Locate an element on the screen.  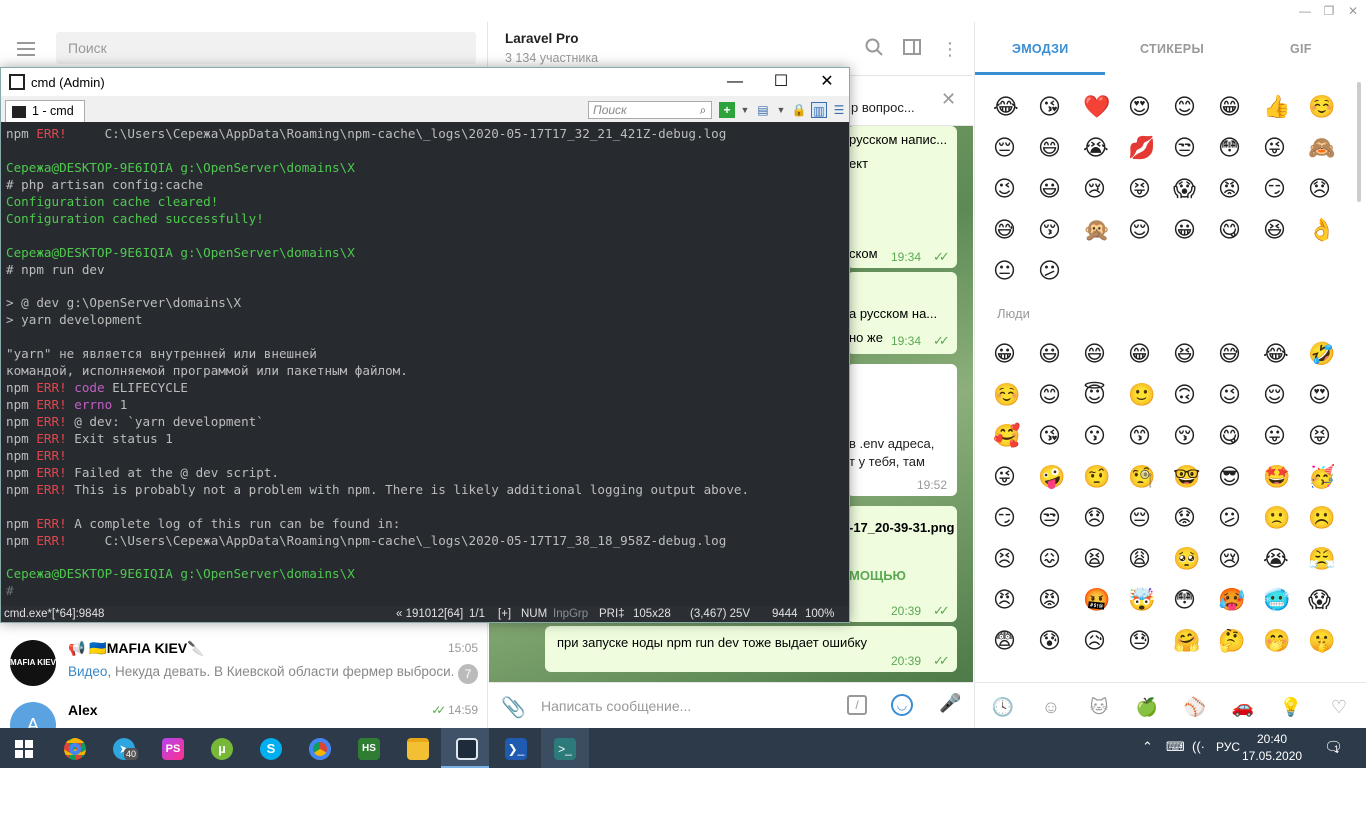
emoji-item: ☹️ is located at coordinates (1330, 518).